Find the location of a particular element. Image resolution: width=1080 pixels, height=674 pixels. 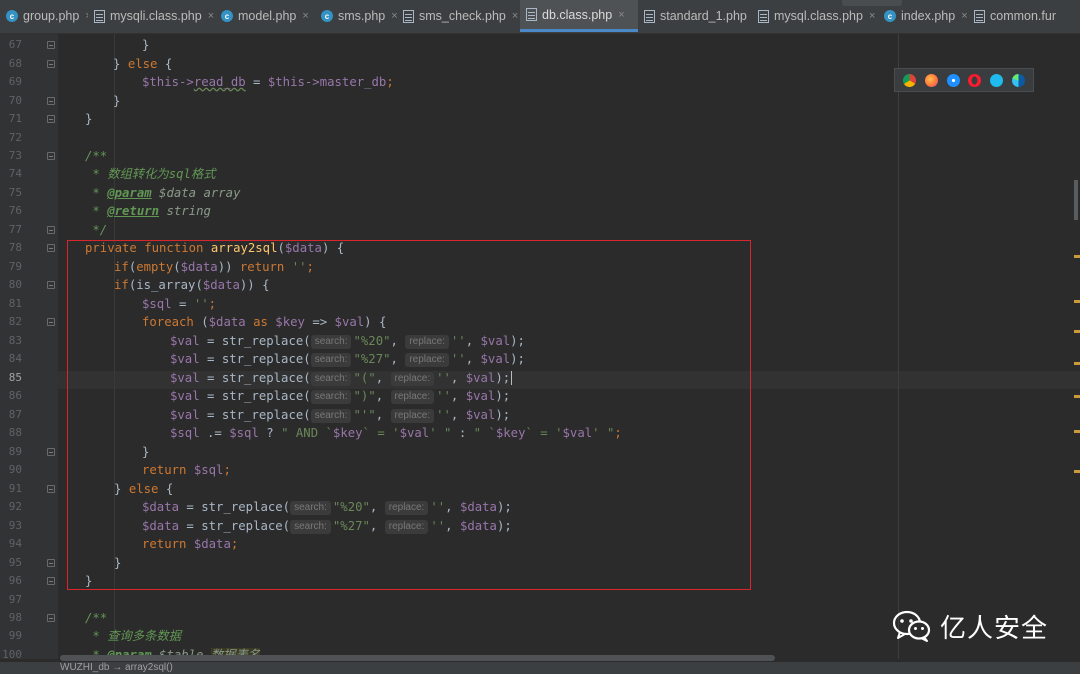

code-line-73: /** is located at coordinates (96, 156).